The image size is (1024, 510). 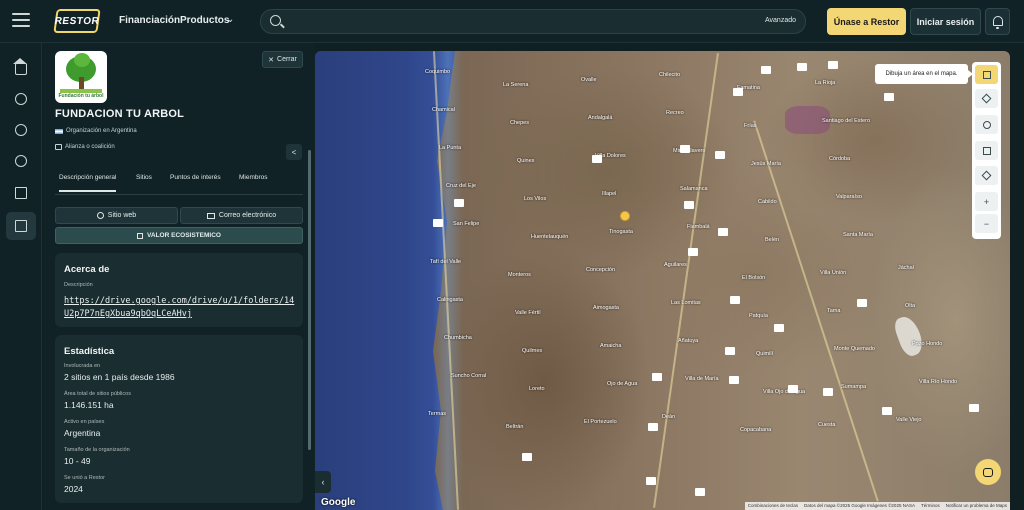 What do you see at coordinates (532, 351) in the screenshot?
I see `city-label: Quilmes` at bounding box center [532, 351].